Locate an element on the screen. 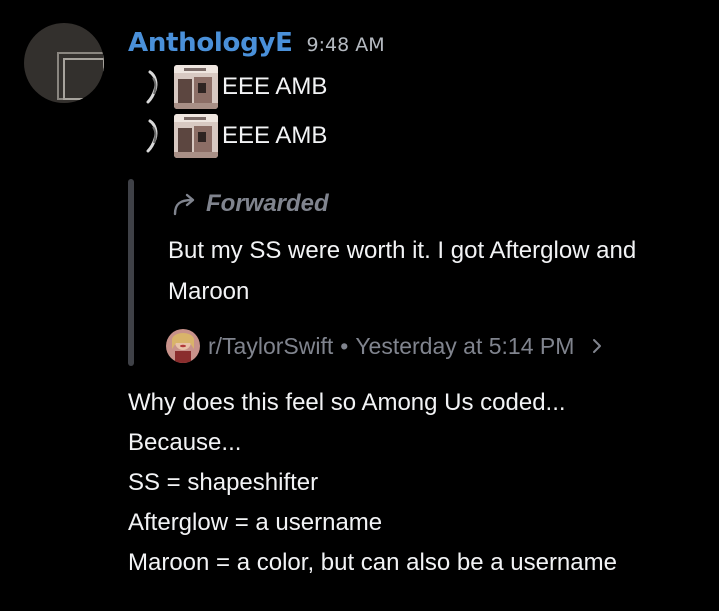 The width and height of the screenshot is (719, 611). chevron-right-icon is located at coordinates (597, 346).